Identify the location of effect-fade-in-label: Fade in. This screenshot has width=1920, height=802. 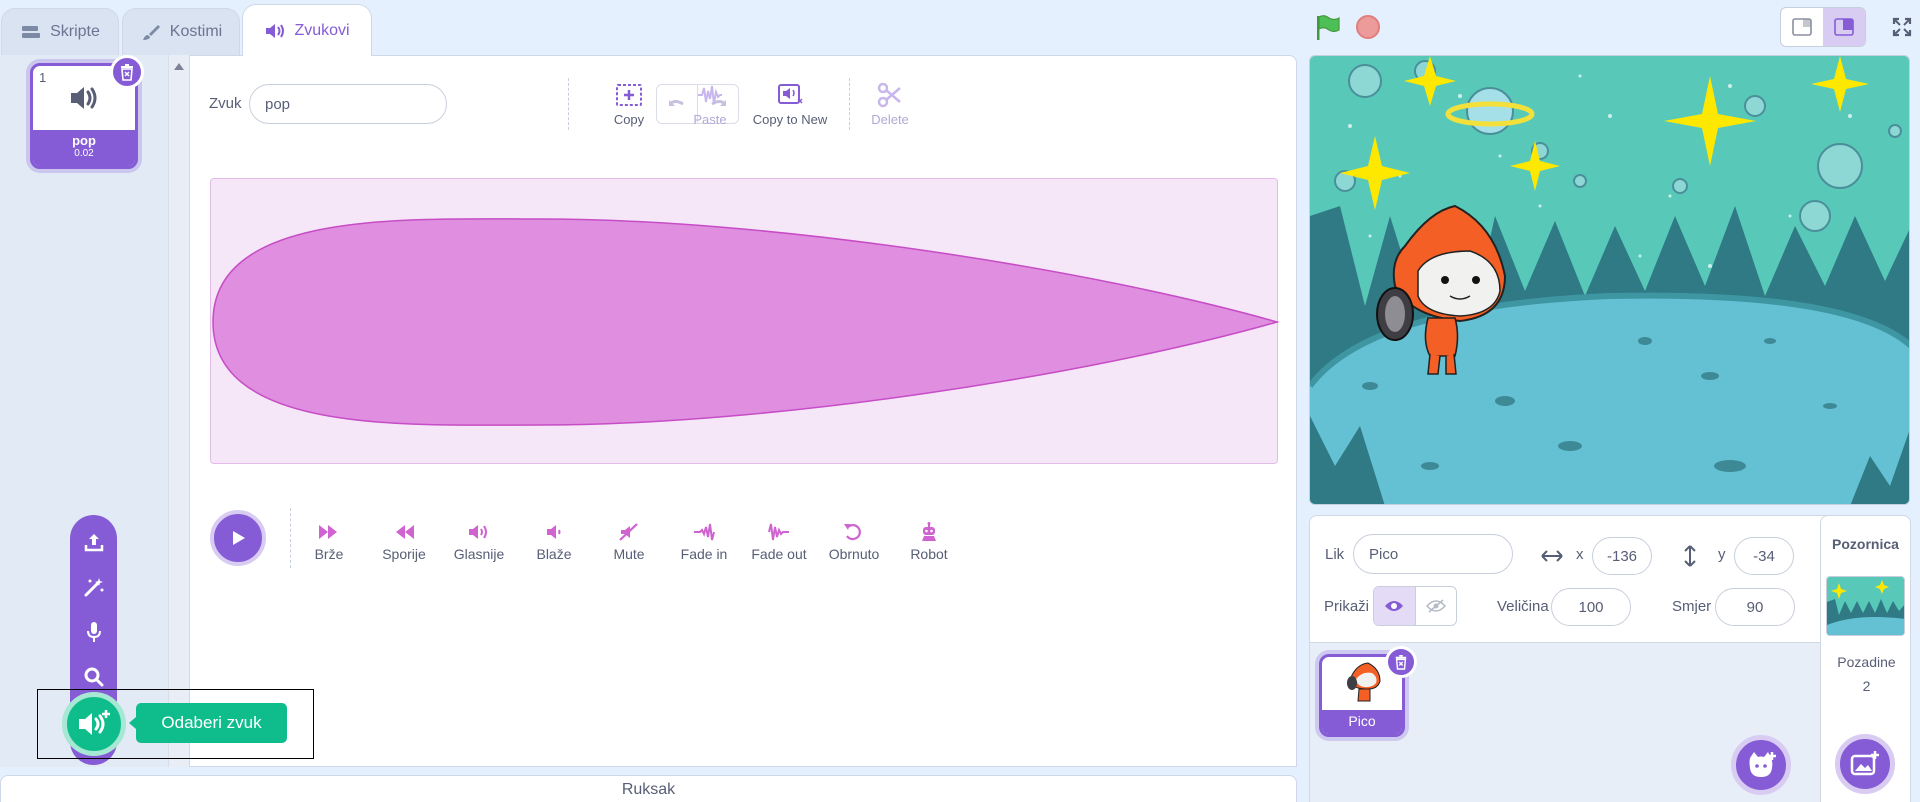
(704, 554).